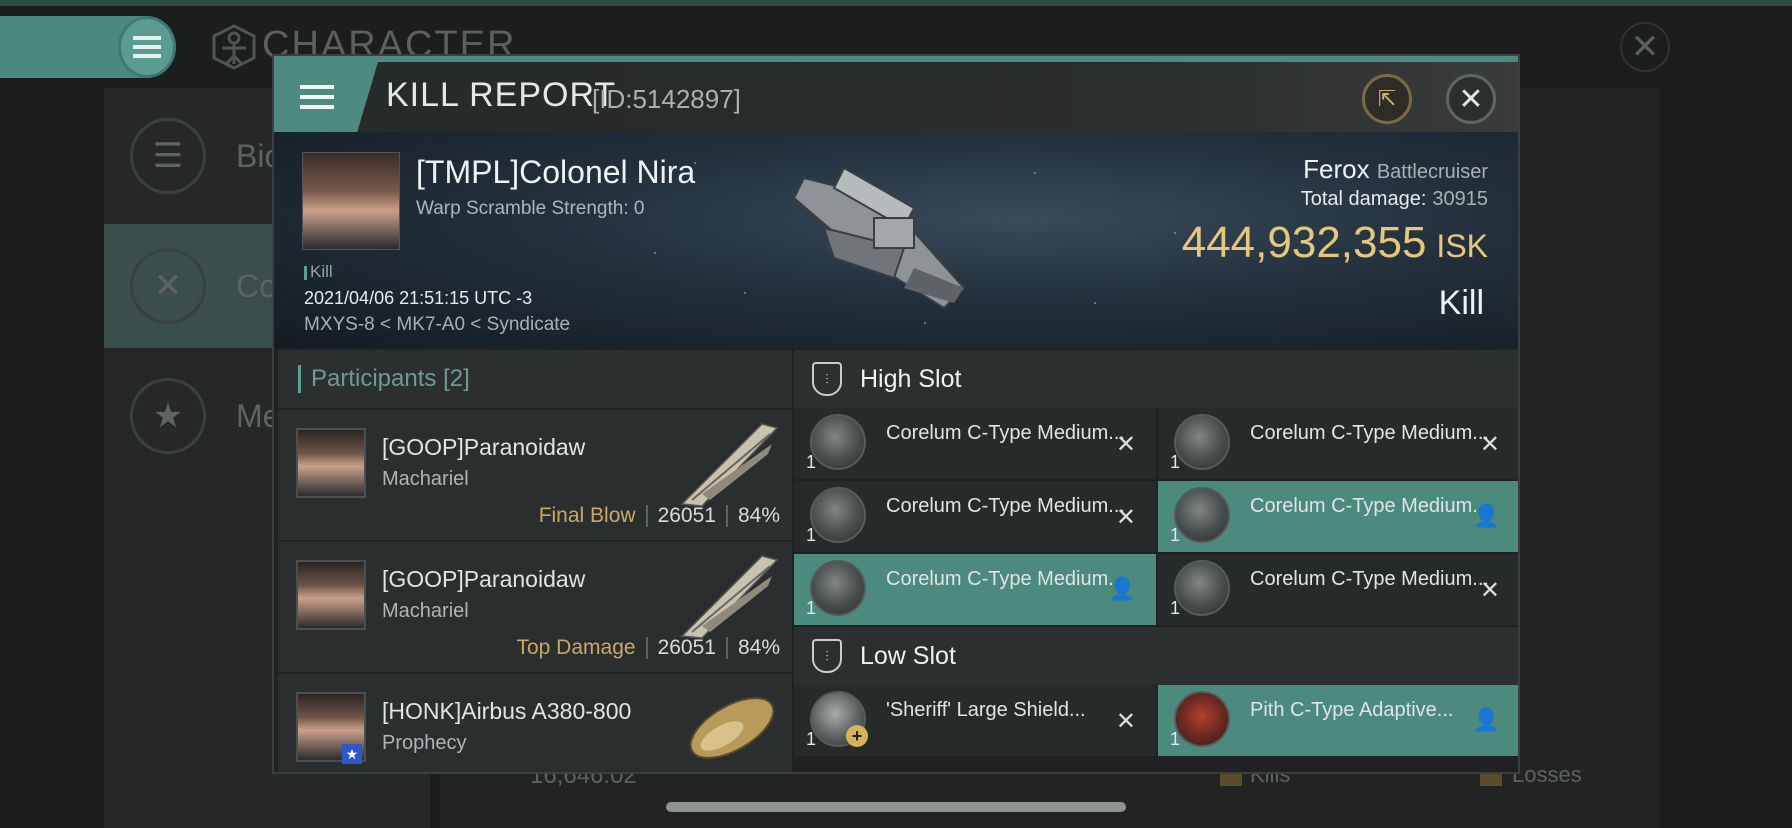 This screenshot has width=1792, height=828. I want to click on losses-label: Losses, so click(1547, 775).